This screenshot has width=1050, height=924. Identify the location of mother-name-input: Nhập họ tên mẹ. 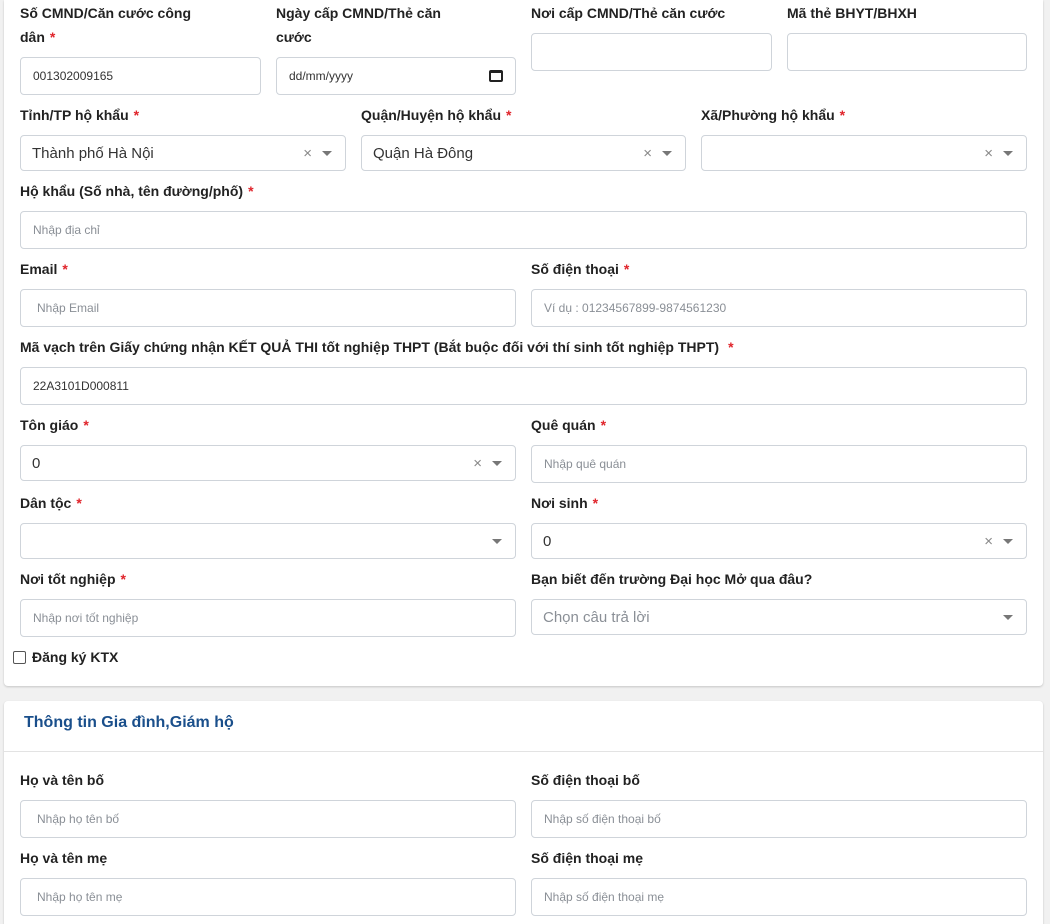
(268, 897).